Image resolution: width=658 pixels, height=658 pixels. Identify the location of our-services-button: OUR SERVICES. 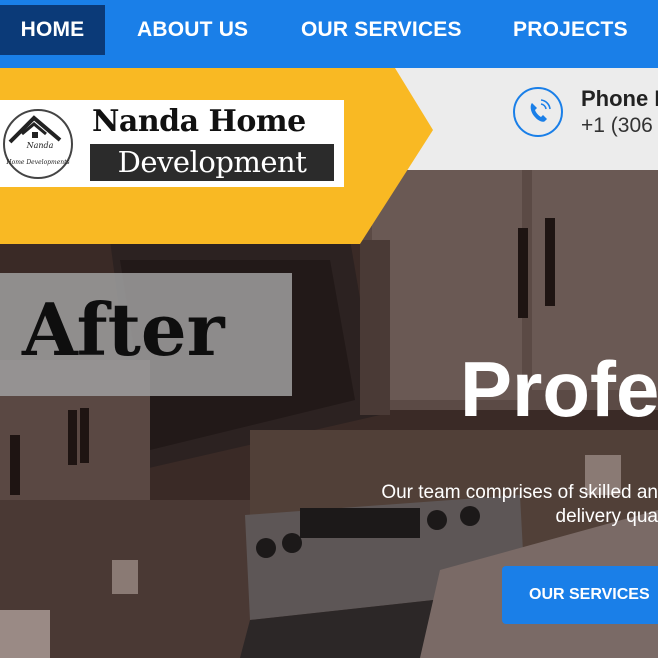
(580, 595).